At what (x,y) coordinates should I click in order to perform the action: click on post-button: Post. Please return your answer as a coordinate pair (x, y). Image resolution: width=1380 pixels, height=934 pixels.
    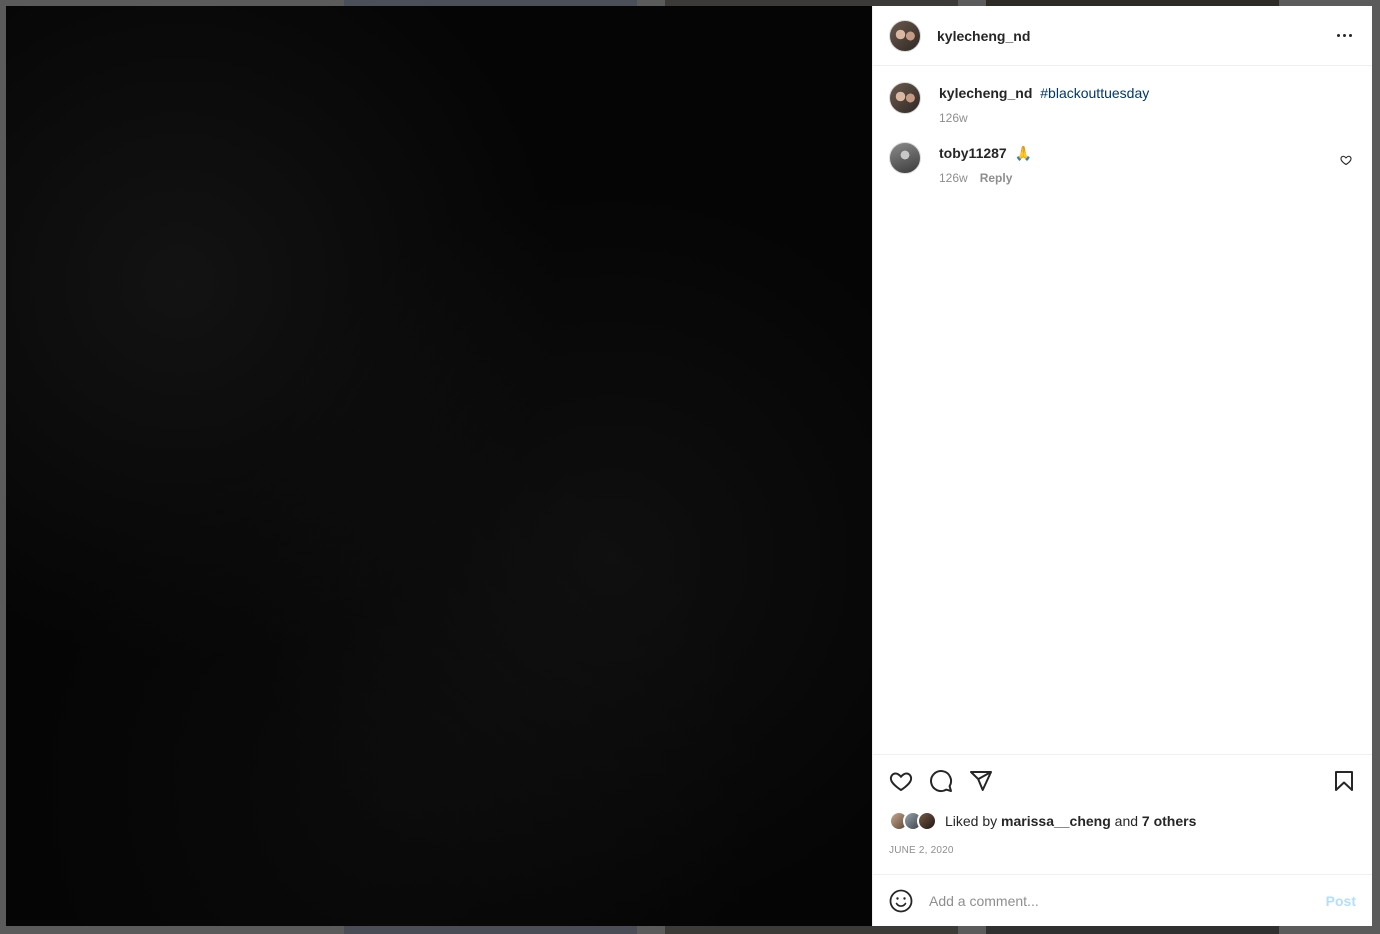
    Looking at the image, I should click on (1341, 901).